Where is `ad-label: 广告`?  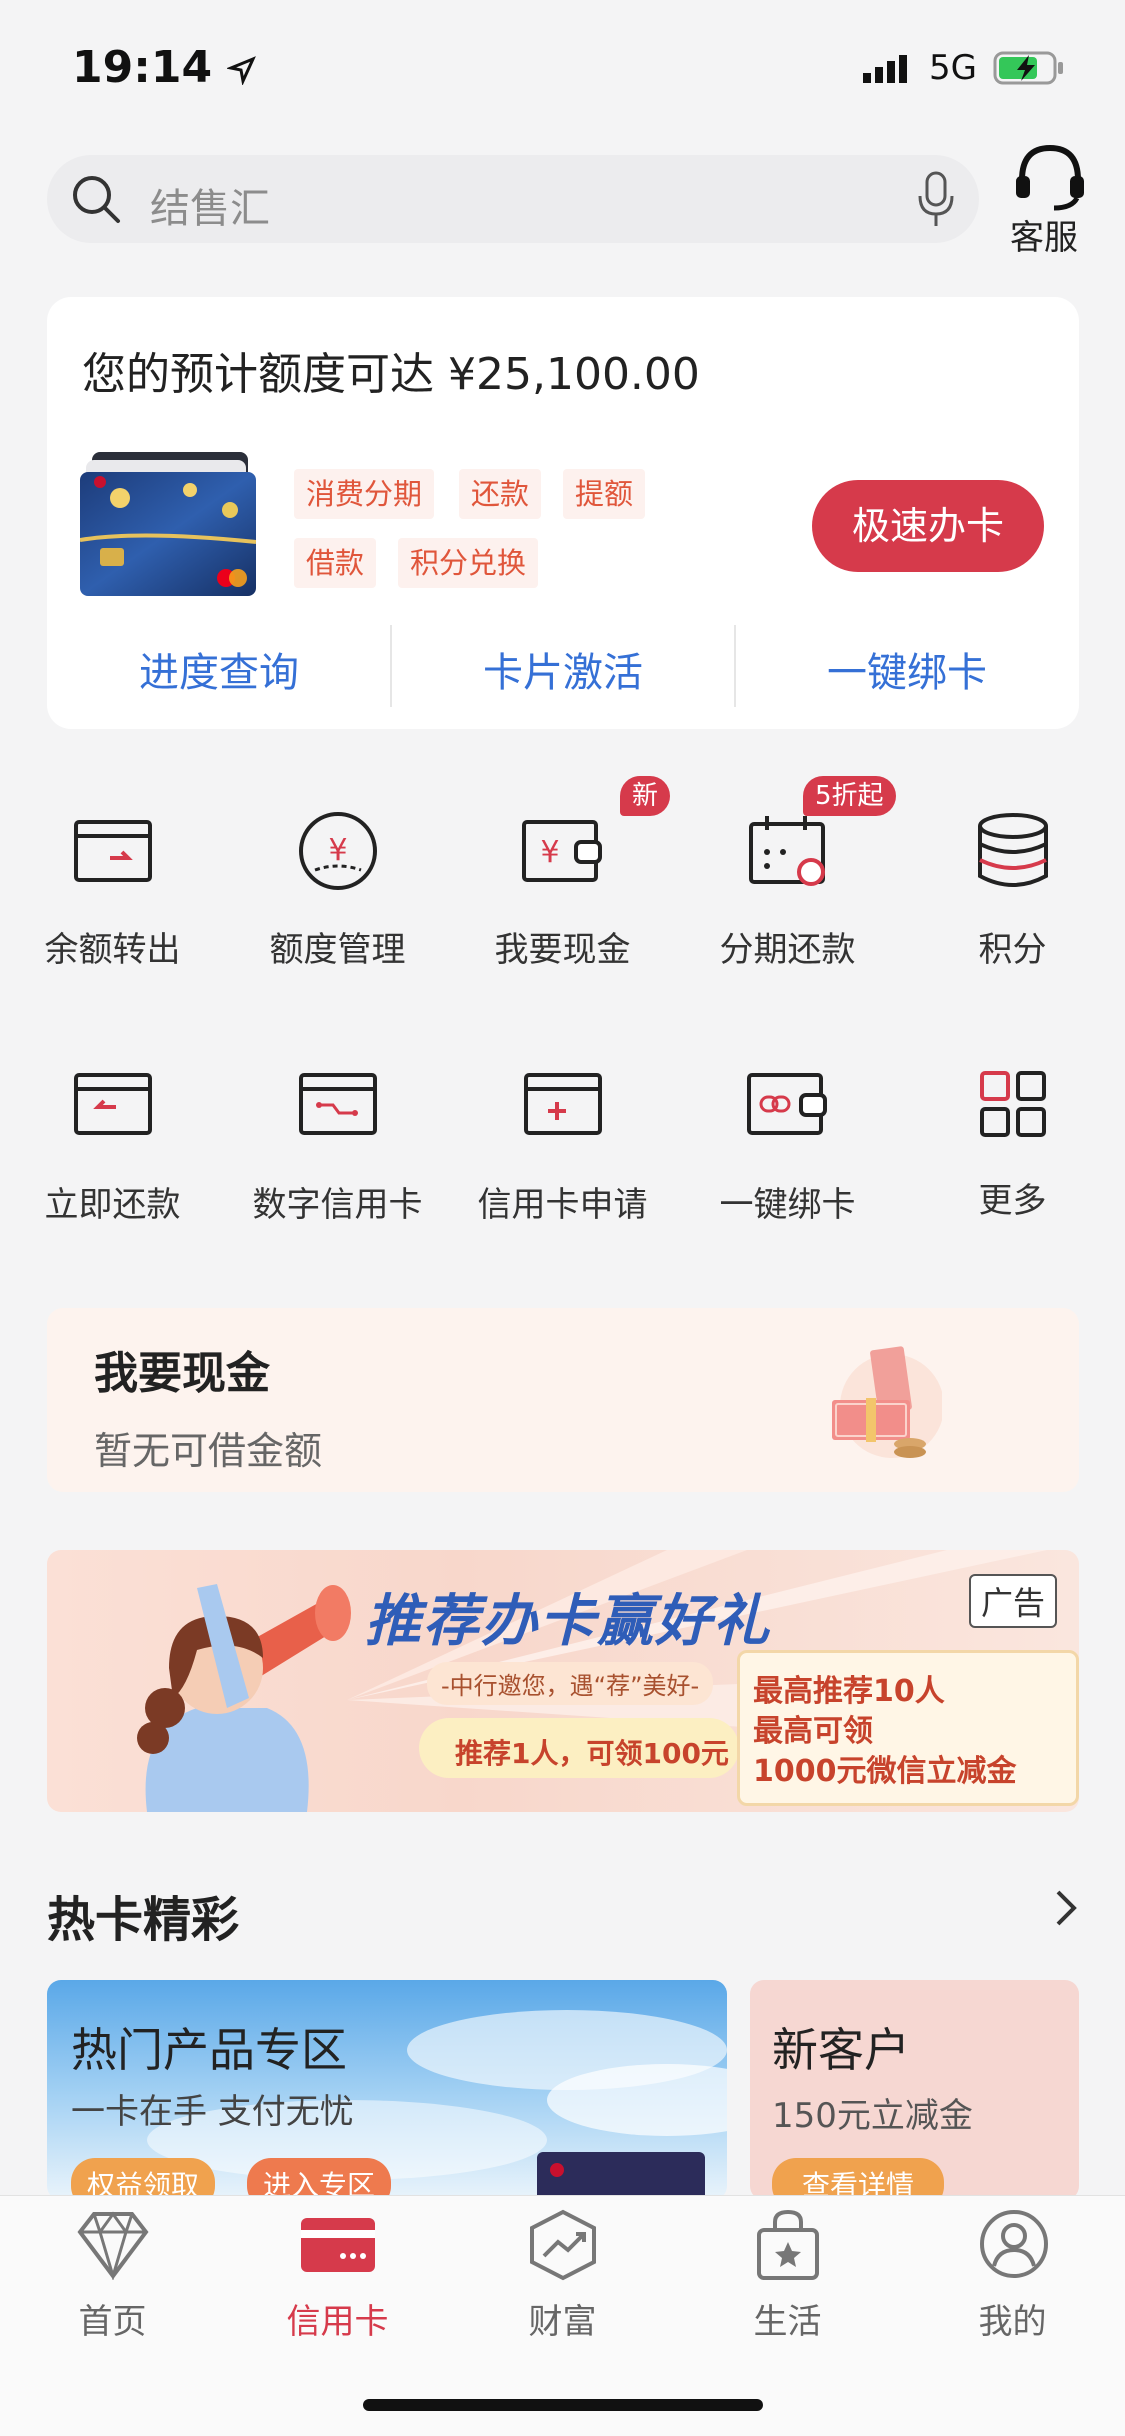
ad-label: 广告 is located at coordinates (1012, 1601).